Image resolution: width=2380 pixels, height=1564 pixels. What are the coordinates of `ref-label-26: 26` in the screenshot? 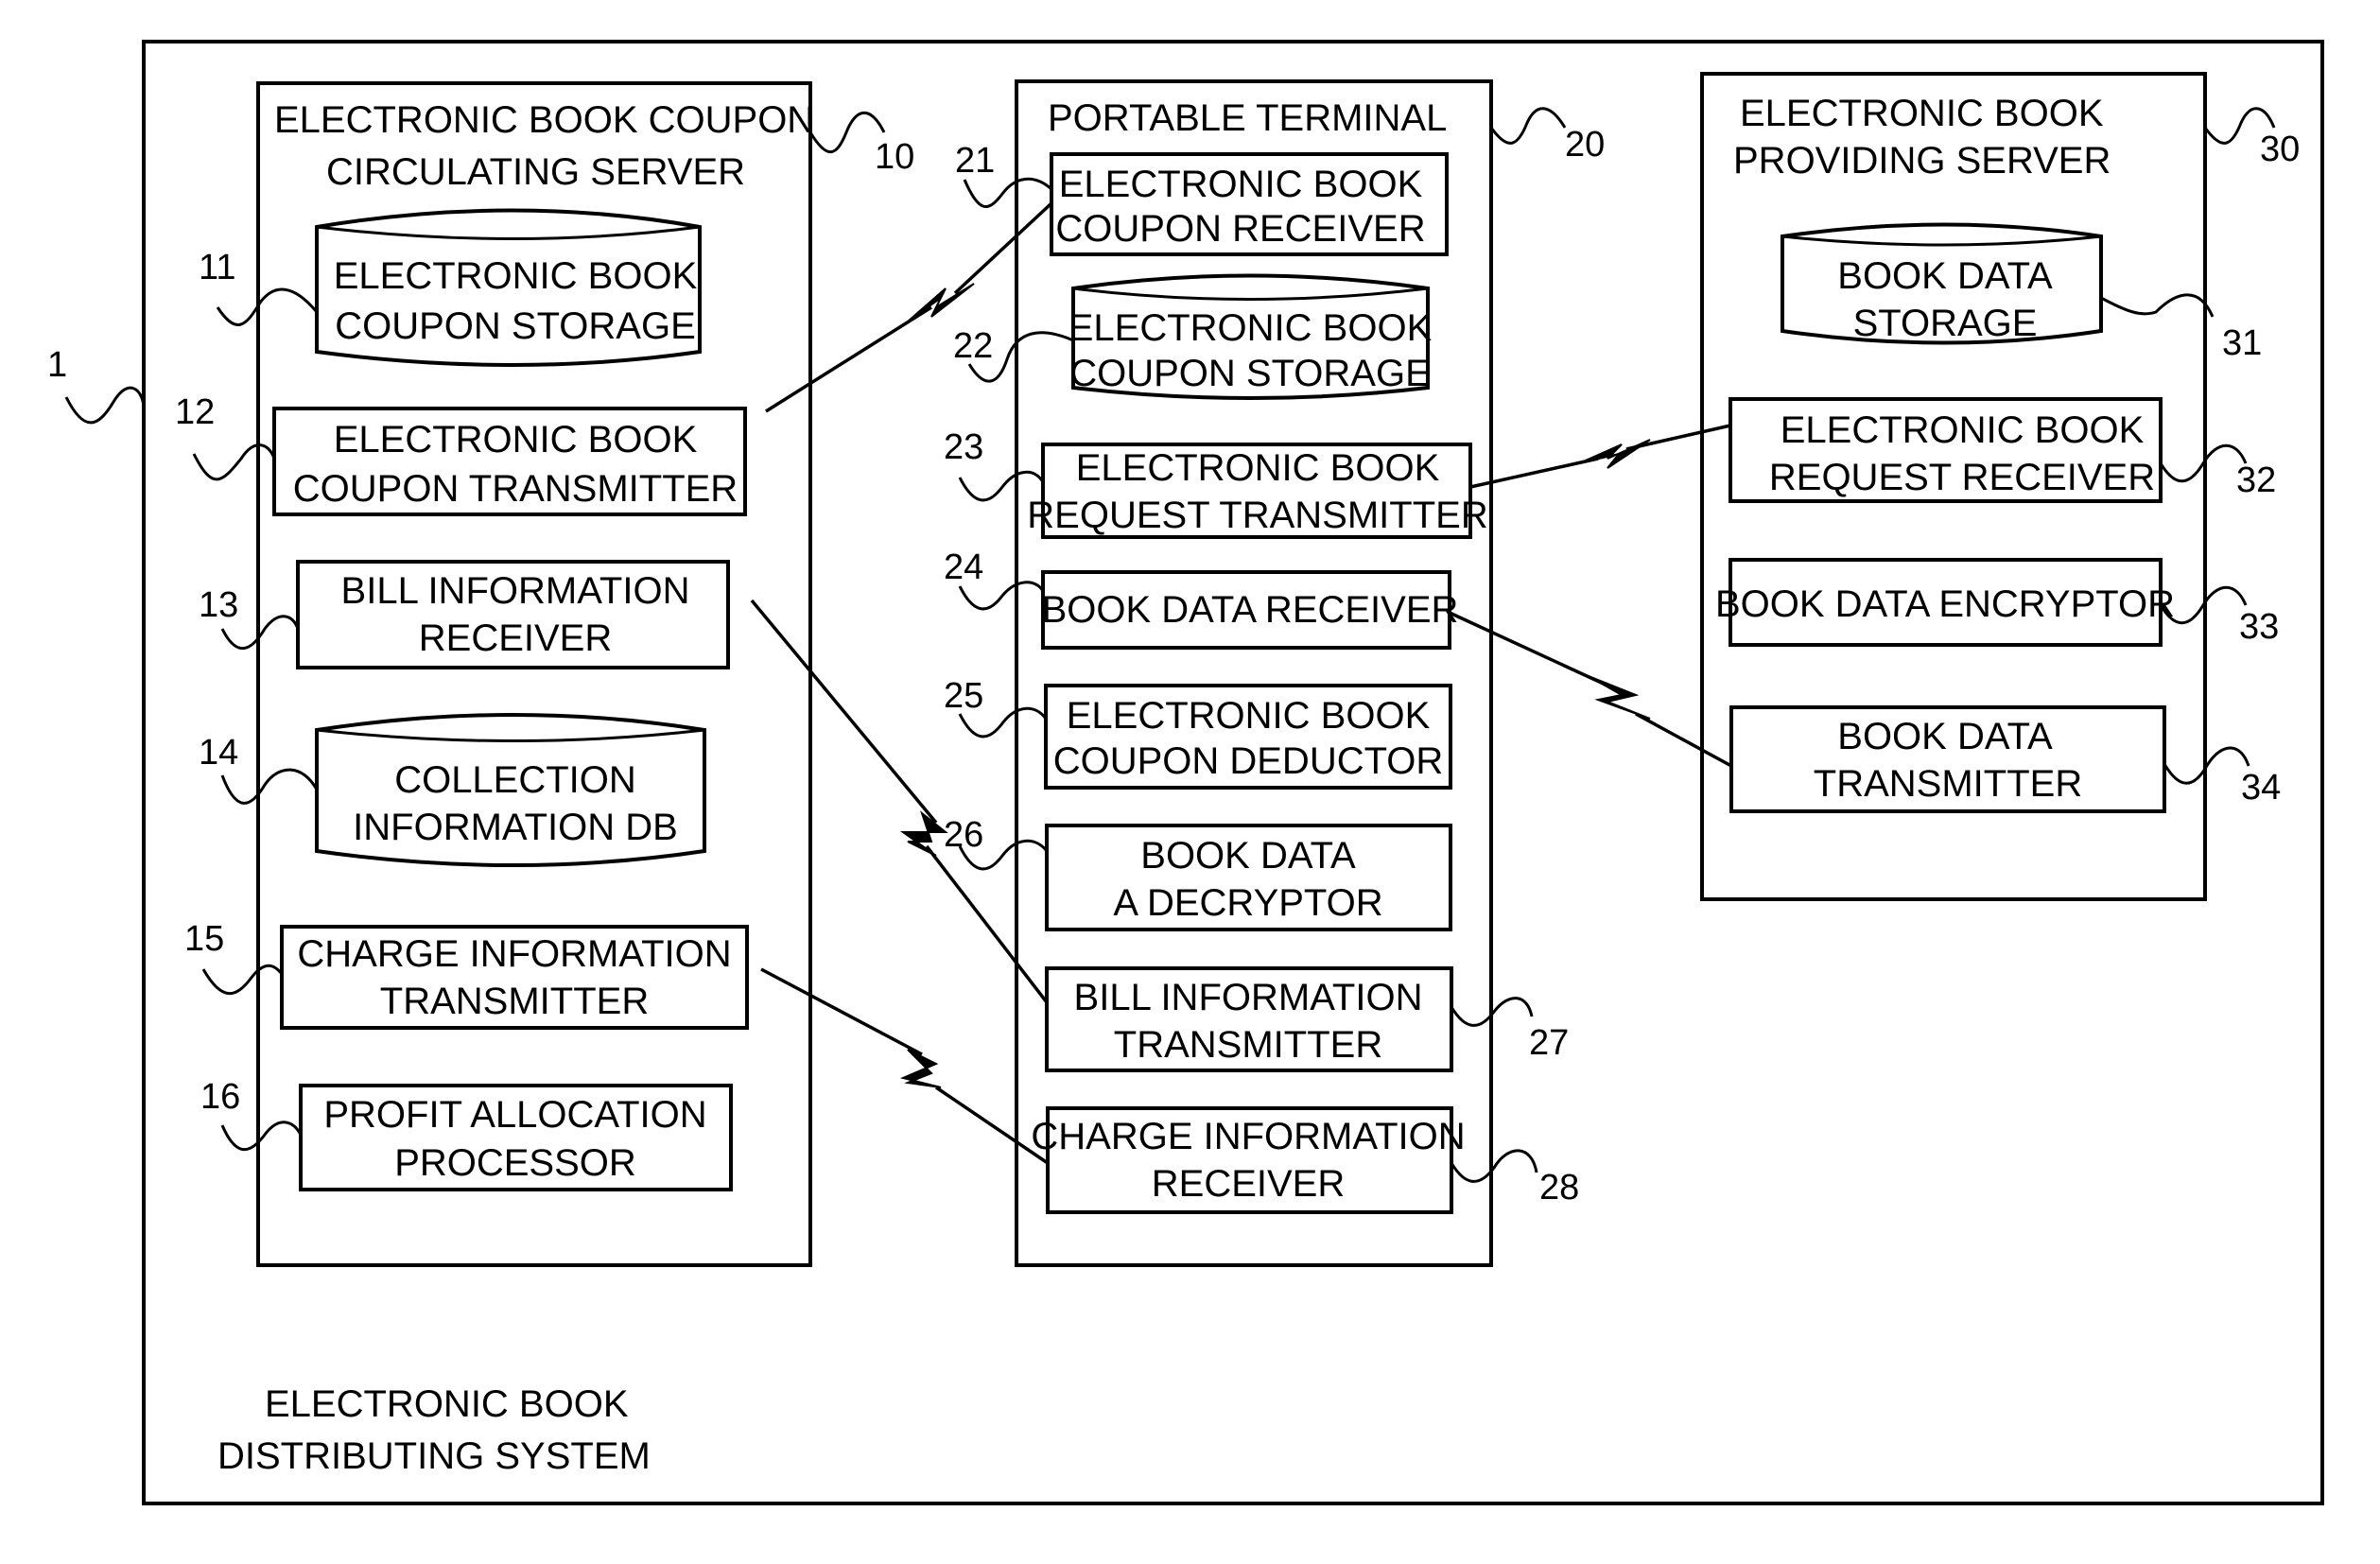 It's located at (963, 835).